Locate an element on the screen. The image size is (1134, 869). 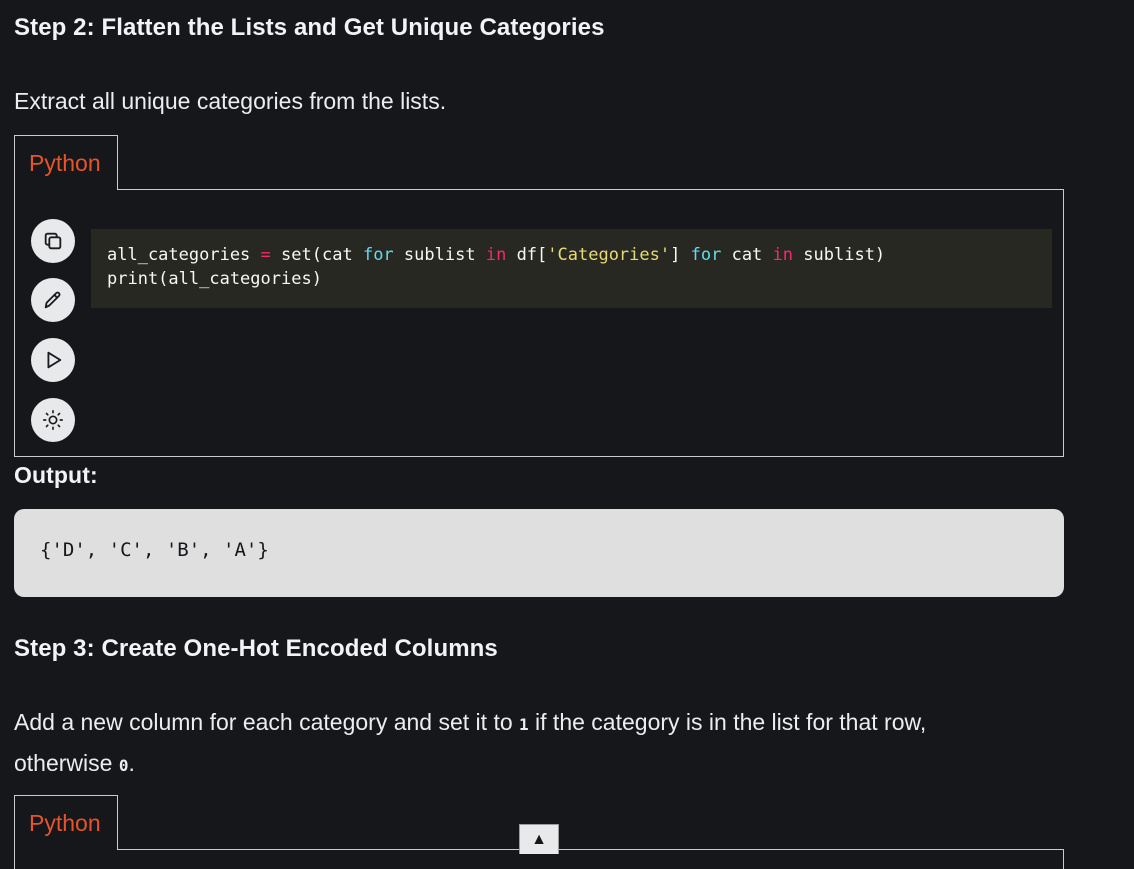
inline-code-1: 1 is located at coordinates (524, 724).